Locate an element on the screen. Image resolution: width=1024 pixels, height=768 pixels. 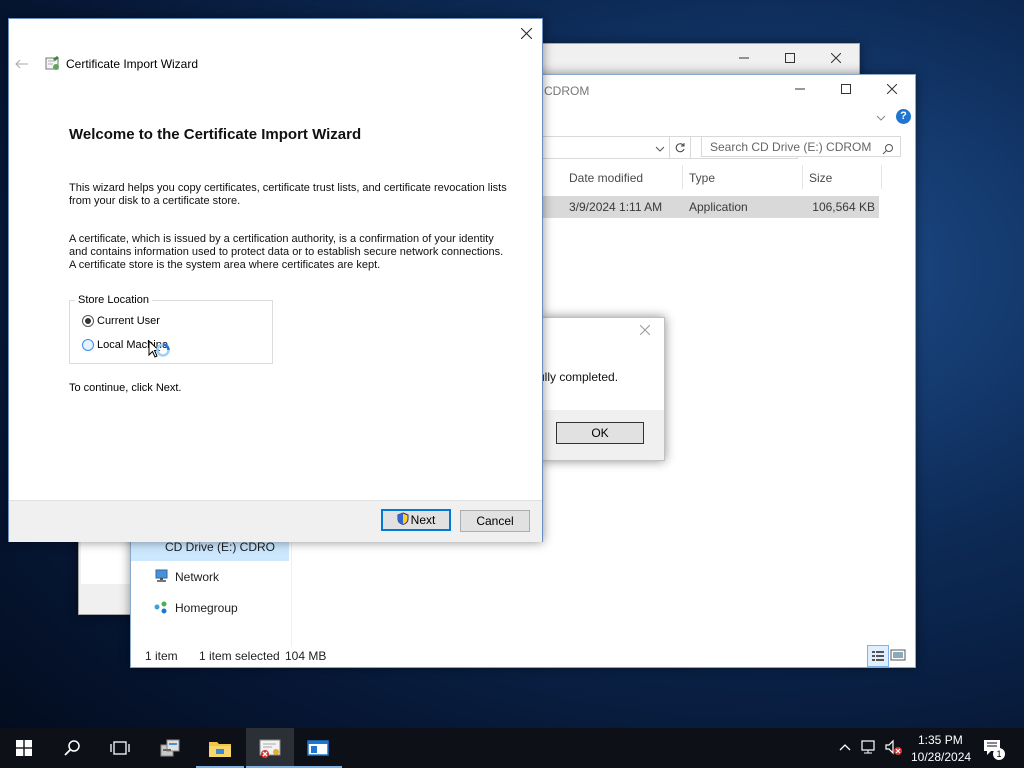
nav-item-network: Network is located at coordinates (197, 577).